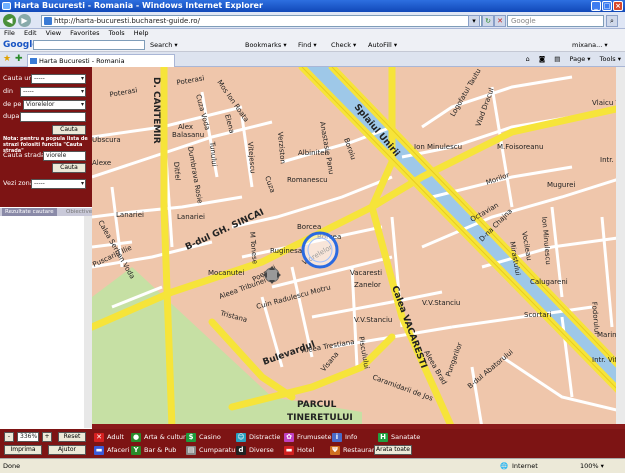  What do you see at coordinates (53, 92) in the screenshot?
I see `din-select: -----` at bounding box center [53, 92].